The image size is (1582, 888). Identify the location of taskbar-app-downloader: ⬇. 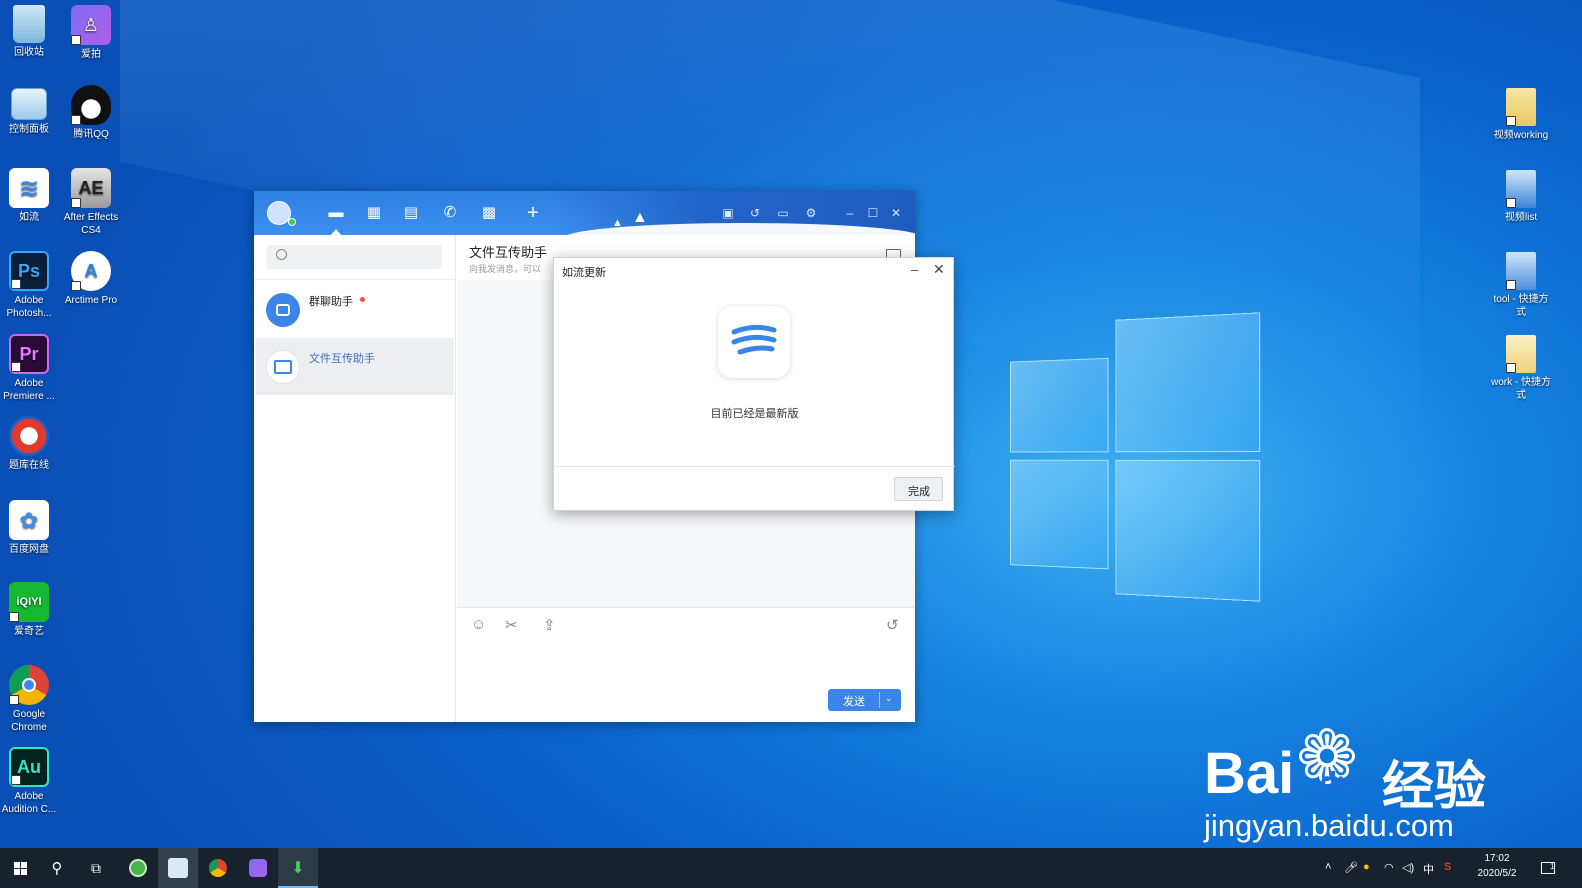
(298, 868).